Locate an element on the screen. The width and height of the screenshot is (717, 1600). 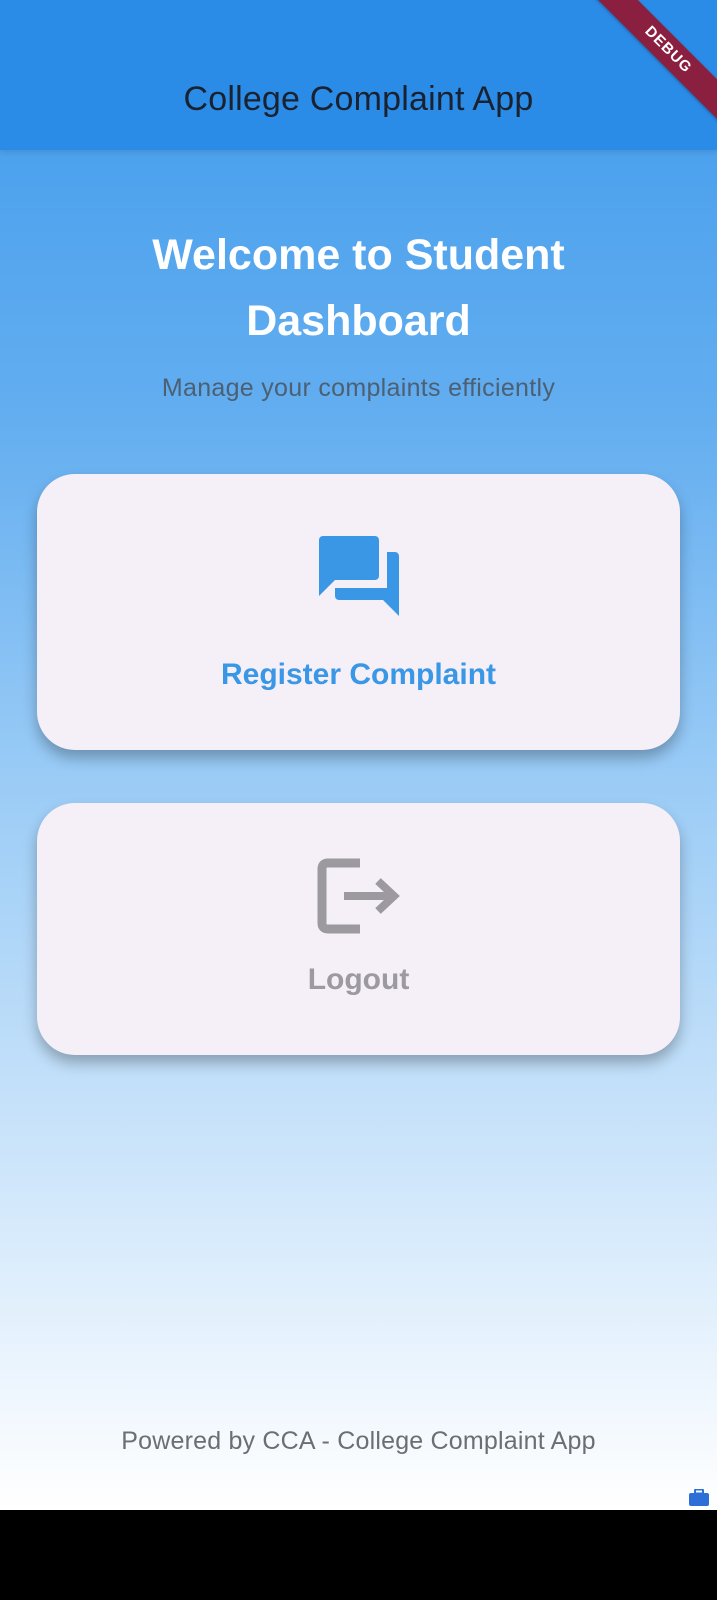
logout-label: Logout is located at coordinates (358, 979).